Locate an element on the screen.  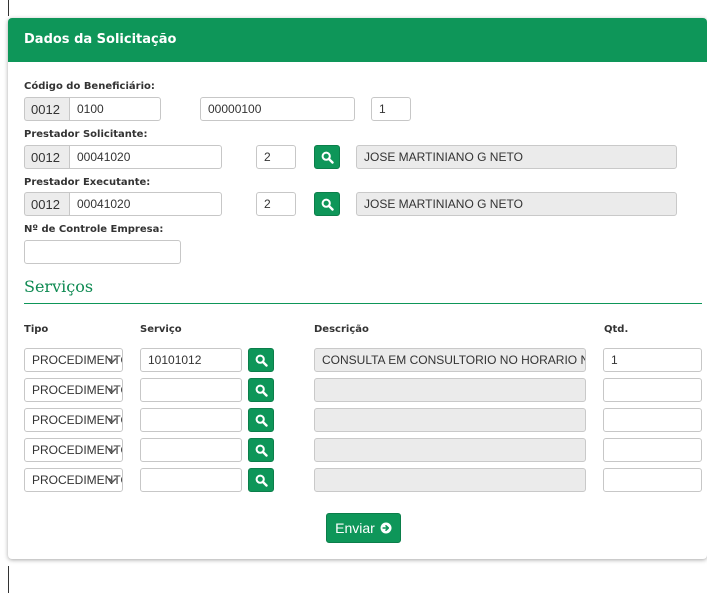
column-header-servico: Serviço is located at coordinates (161, 329).